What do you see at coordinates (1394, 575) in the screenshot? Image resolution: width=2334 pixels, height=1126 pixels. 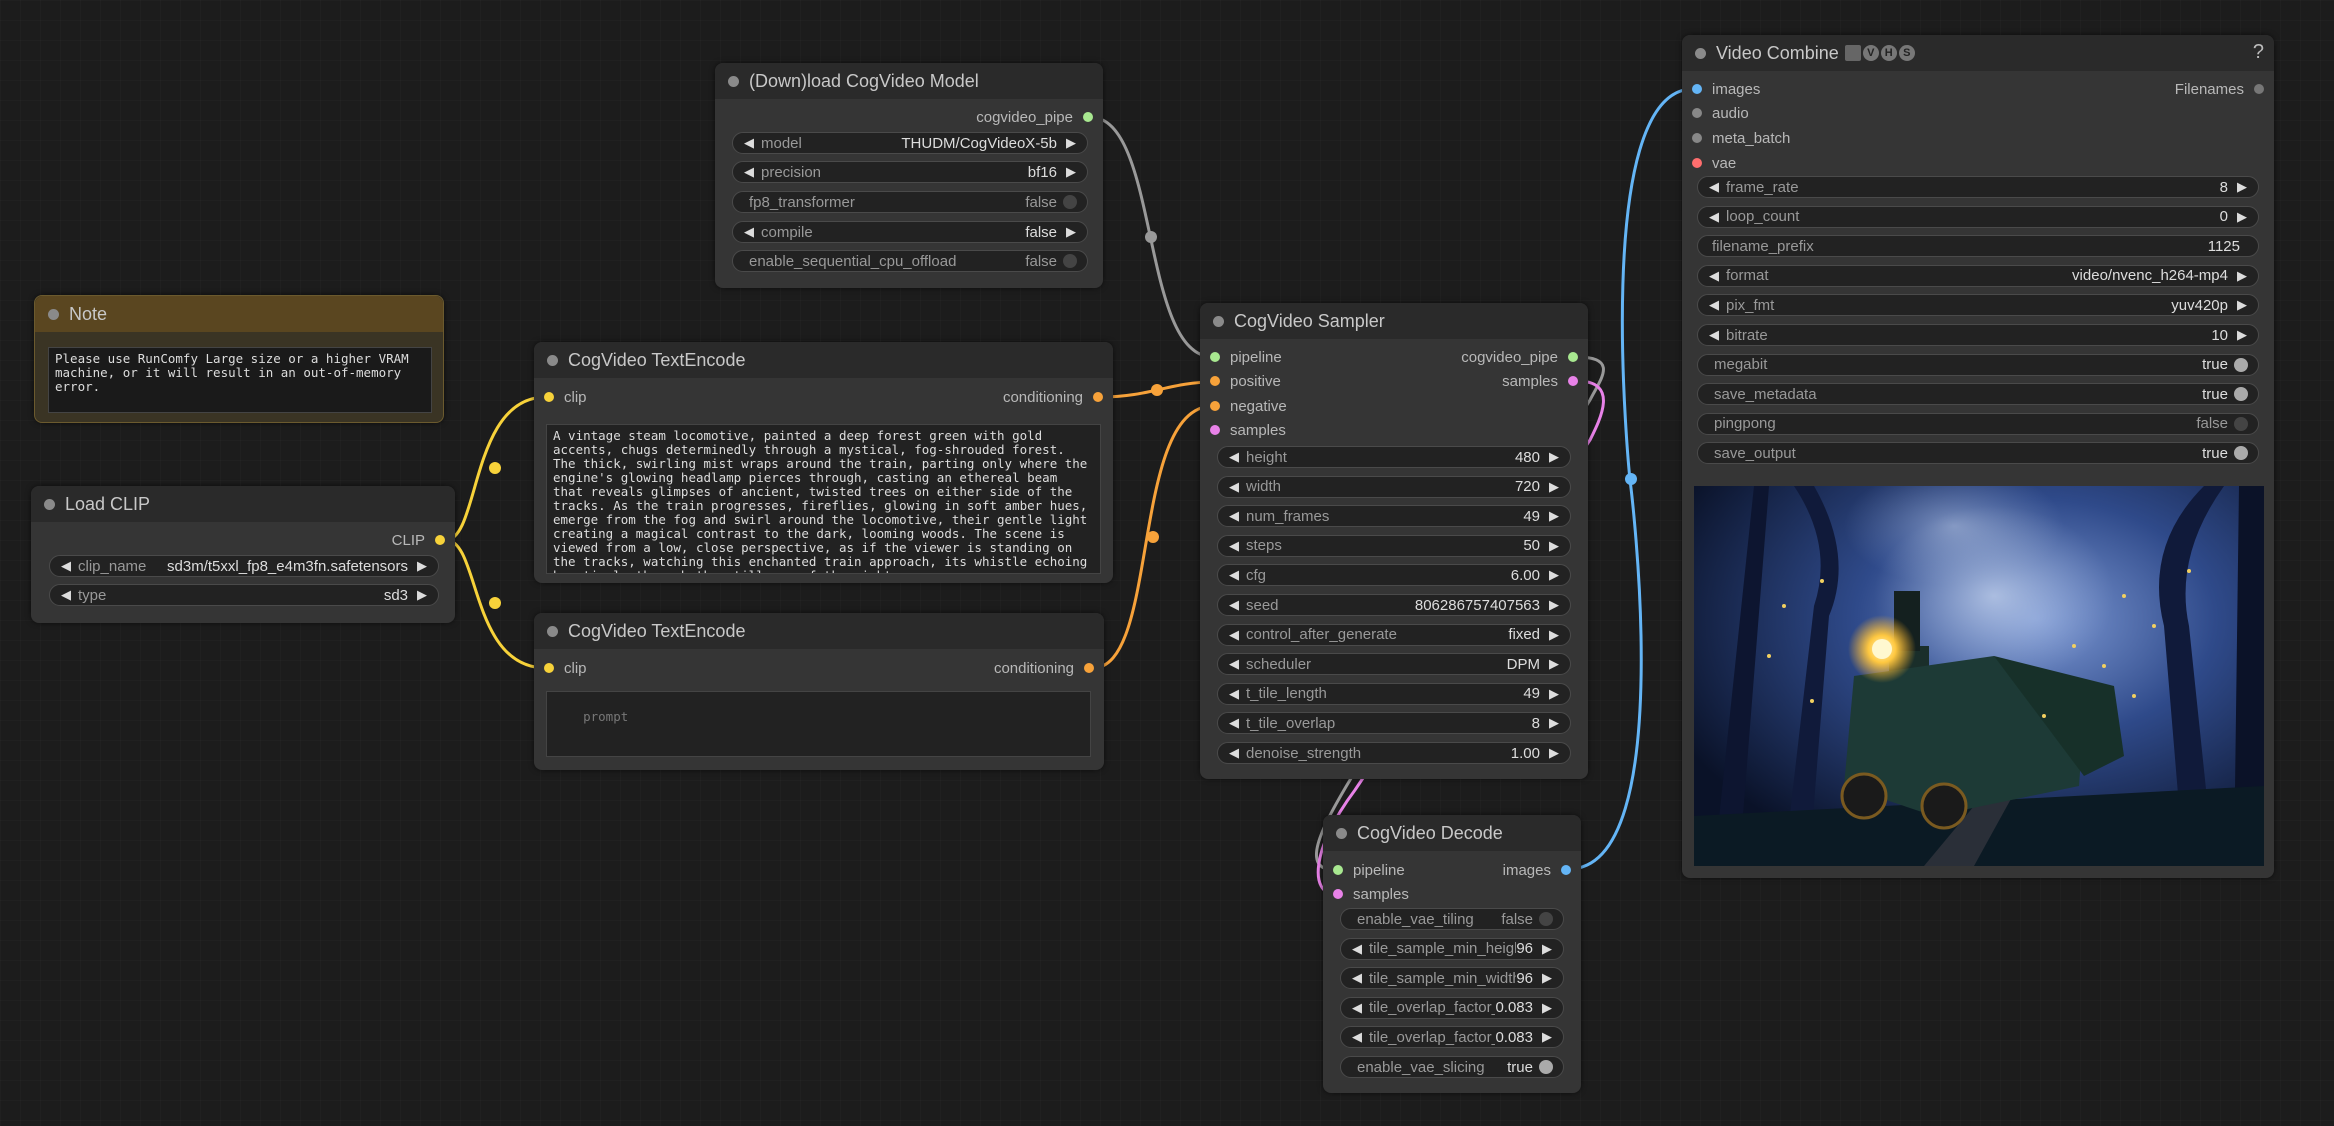 I see `cfg-widget: ◀ cfg 6.00 ▶` at bounding box center [1394, 575].